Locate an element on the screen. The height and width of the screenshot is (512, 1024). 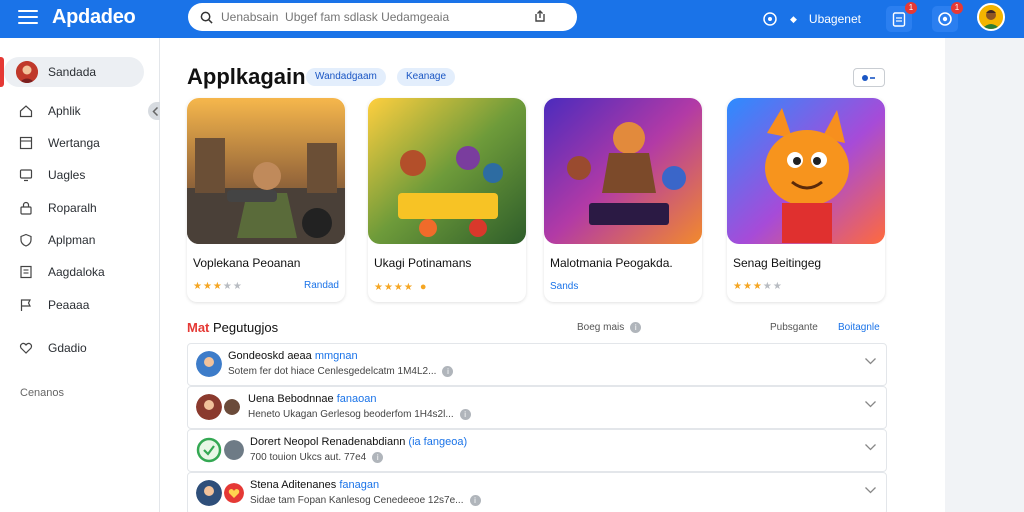
app-card-meta: ★★★★★ is located at coordinates (218, 286).